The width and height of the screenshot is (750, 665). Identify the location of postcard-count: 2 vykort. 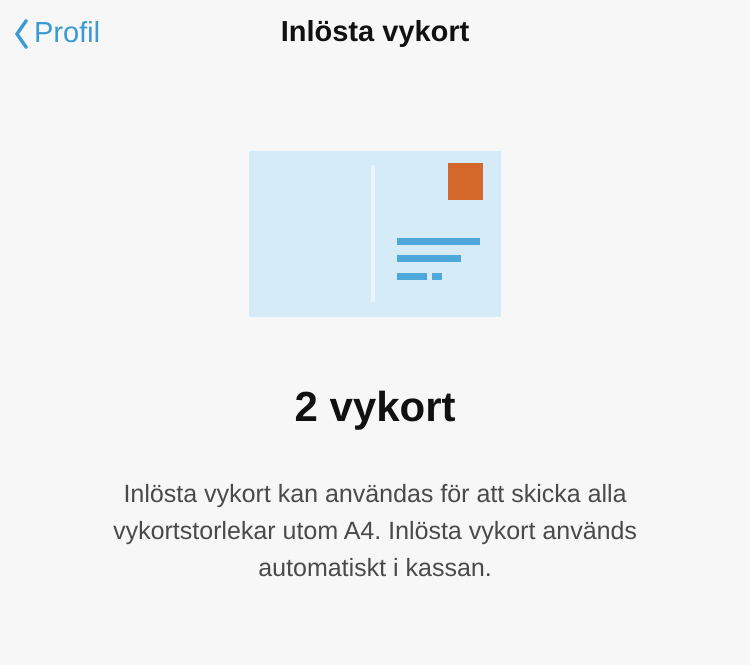
(375, 407).